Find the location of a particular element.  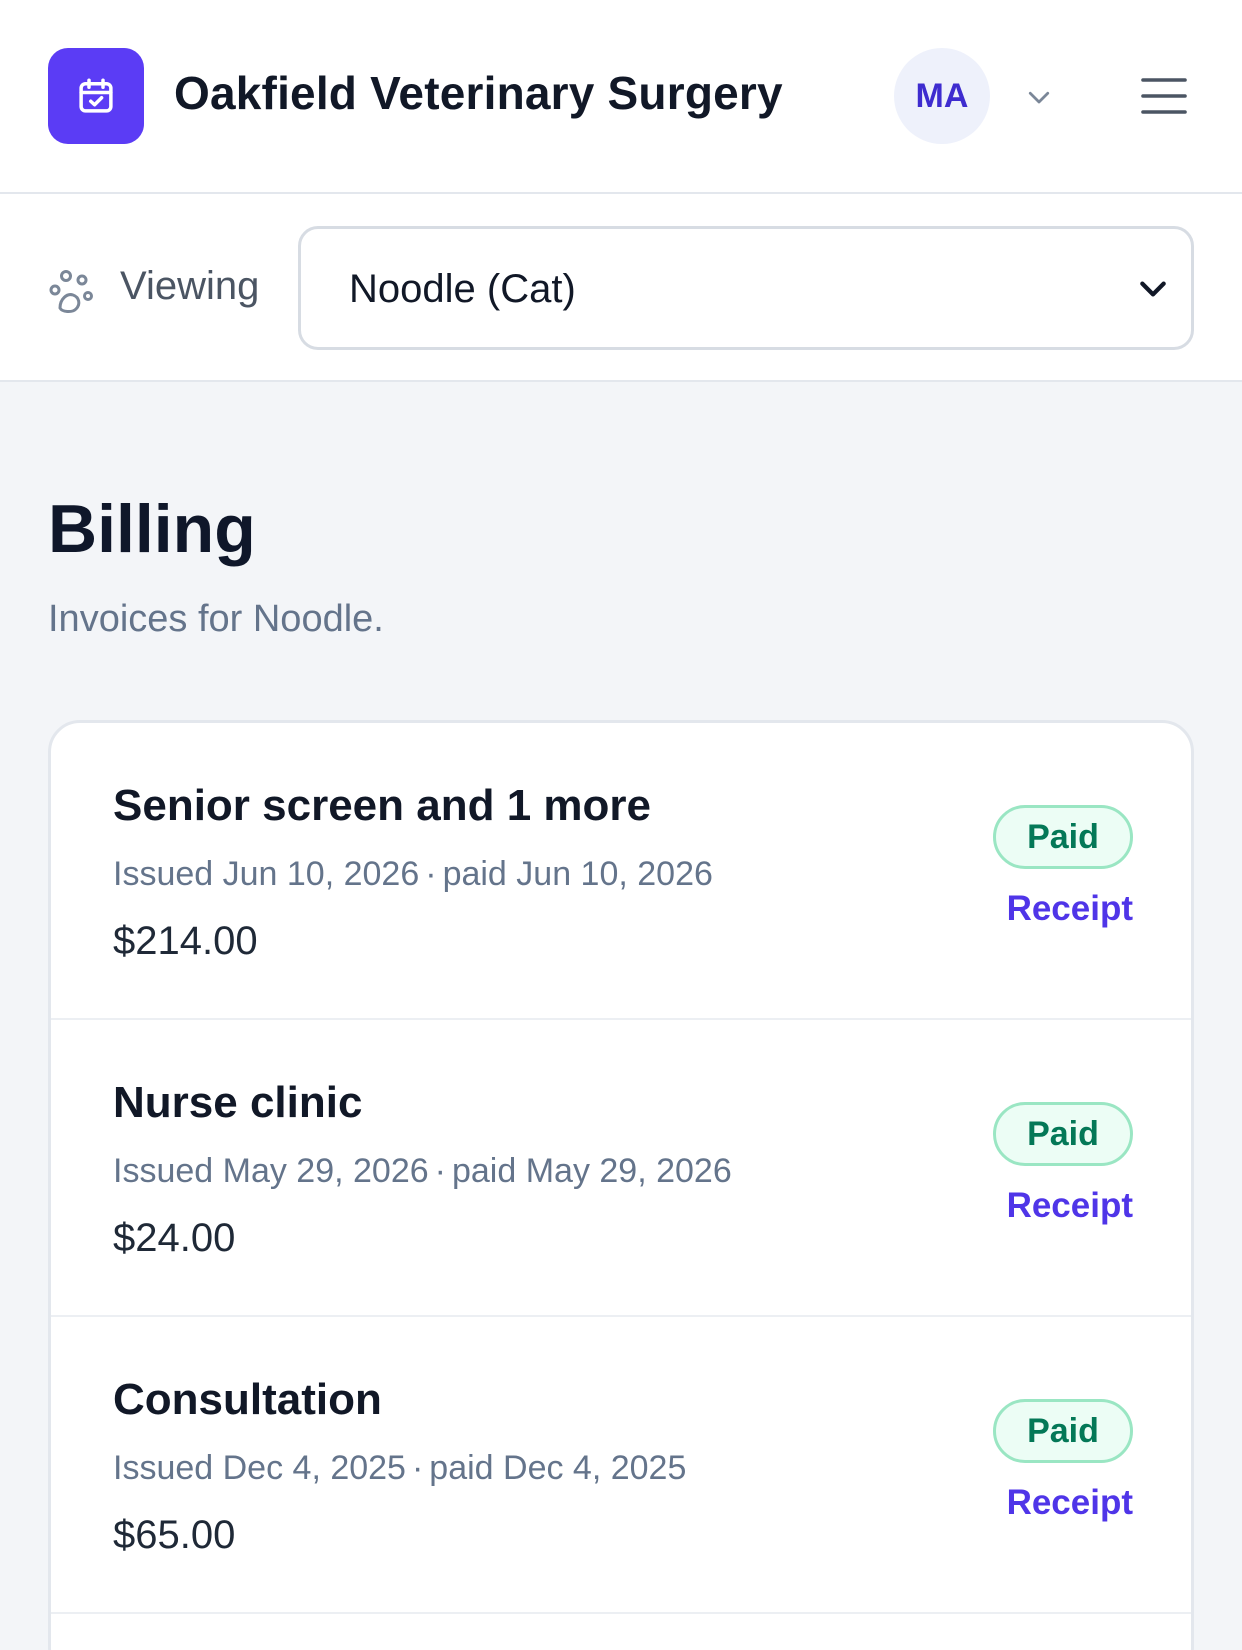

invoice-issued-date: Issued Dec 4, 2025 is located at coordinates (259, 1468).